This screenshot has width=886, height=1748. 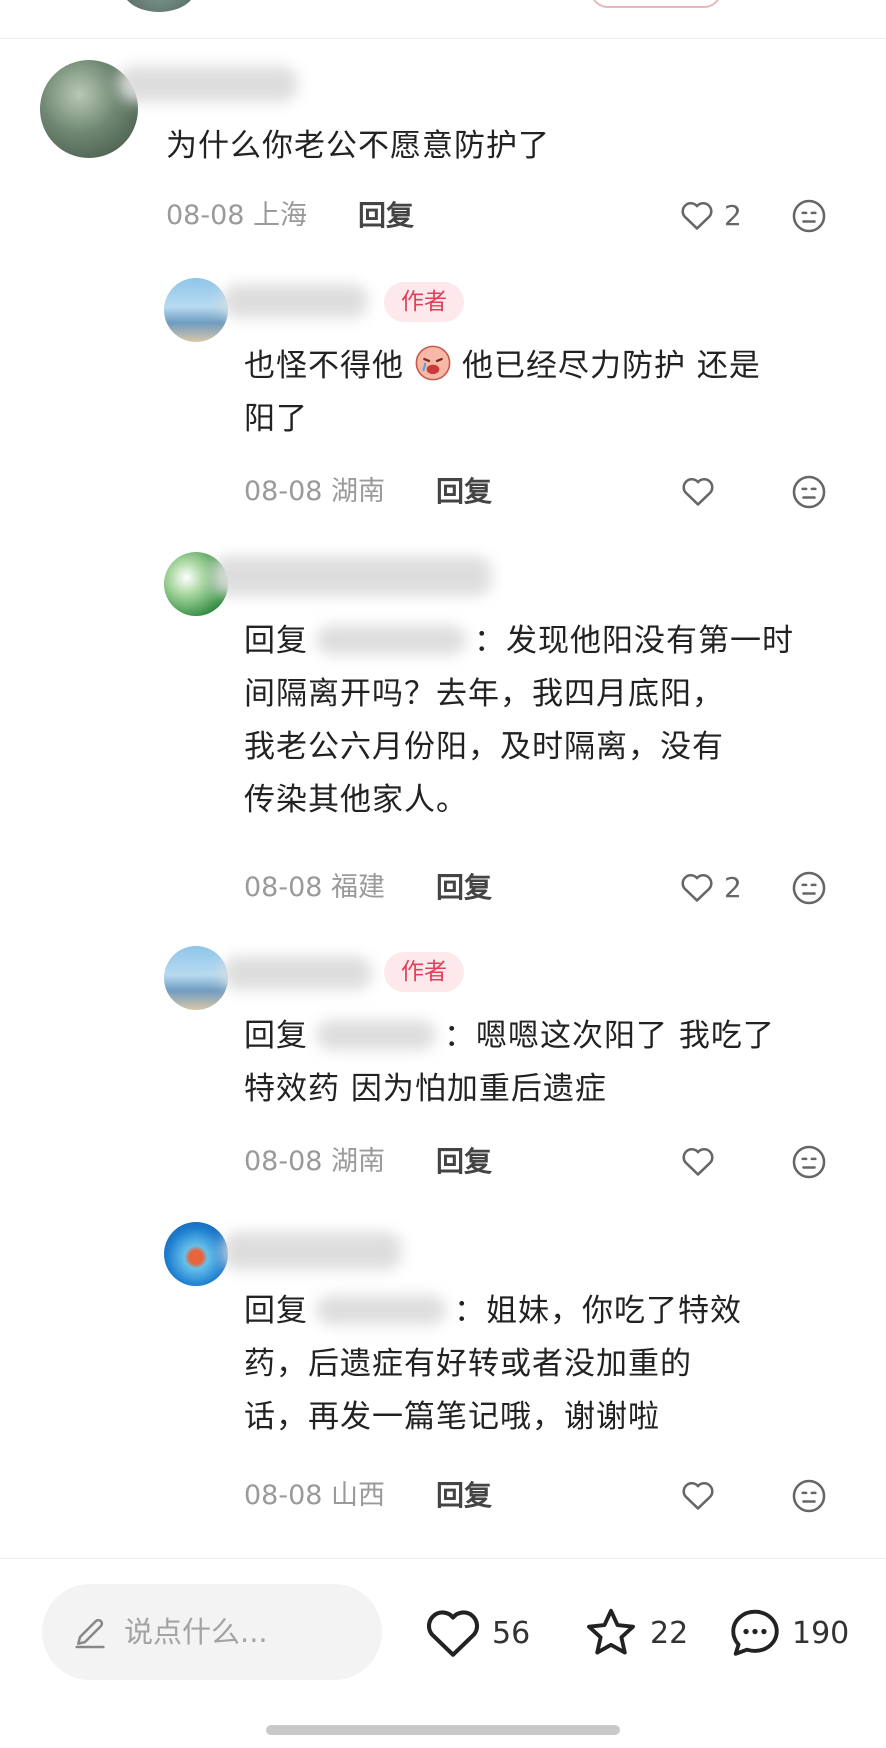 I want to click on comment-text-part: 我老公六月份阳，及时隔离，没有, so click(x=484, y=747).